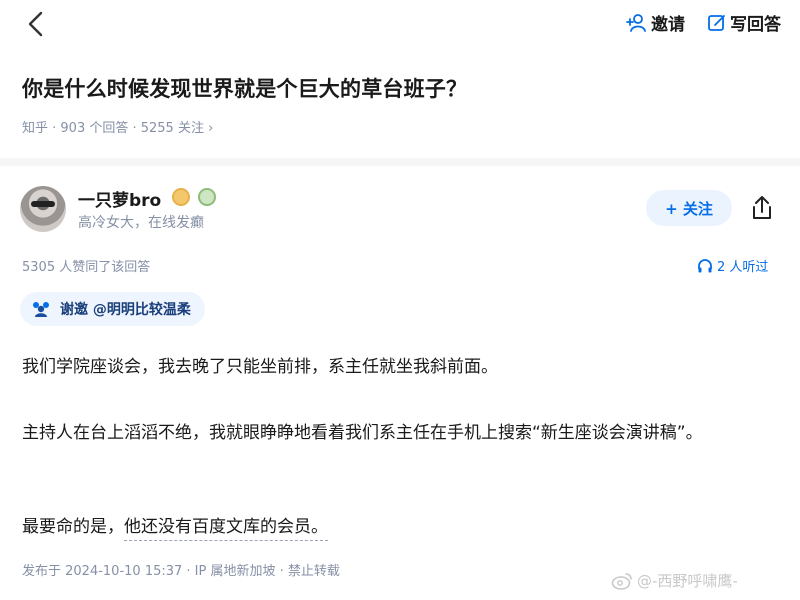  Describe the element at coordinates (743, 267) in the screenshot. I see `listen-count: 2 人听过` at that location.